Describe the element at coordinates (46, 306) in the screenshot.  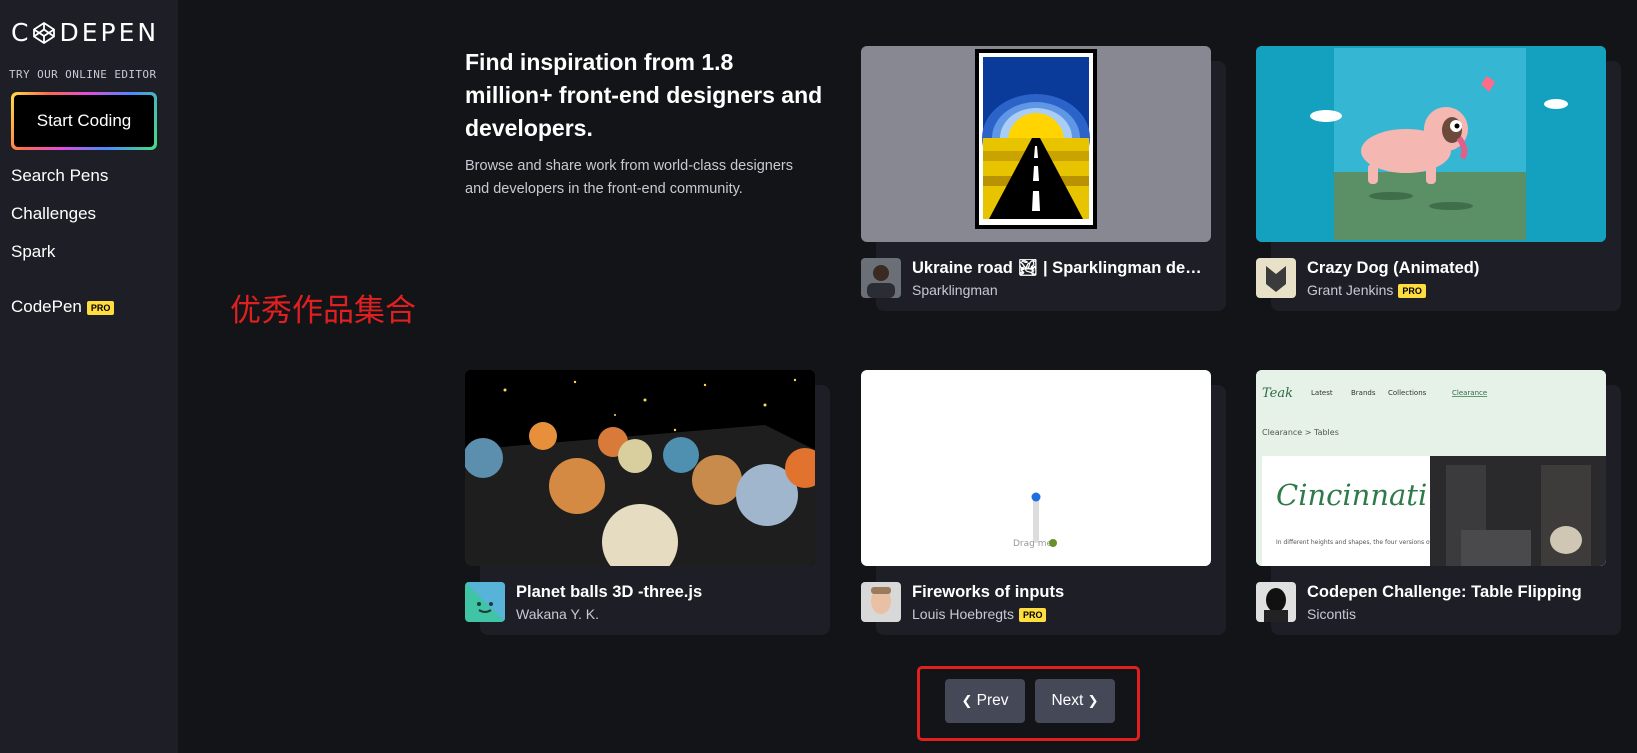
I see `codepen-pro-label: CodePen` at that location.